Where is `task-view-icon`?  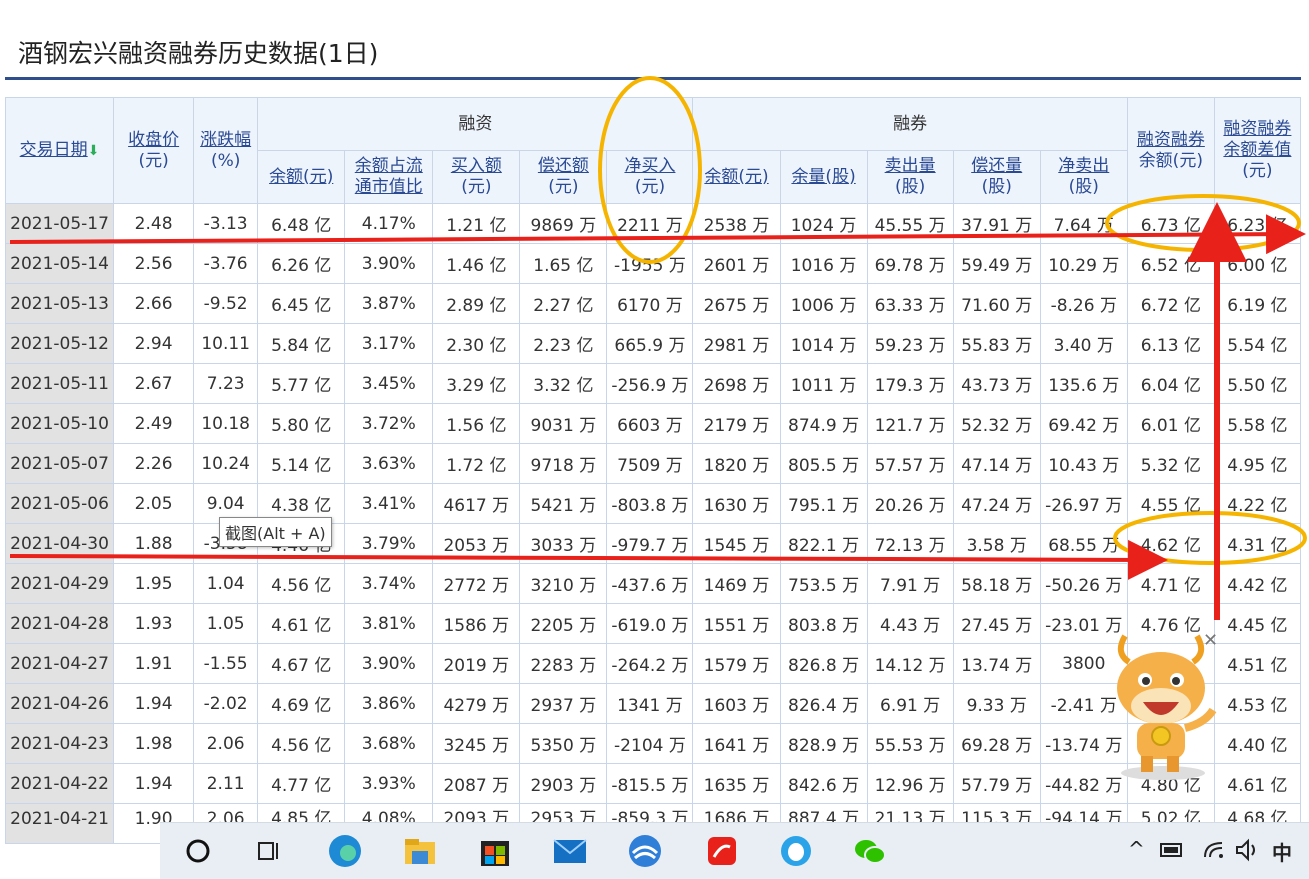 task-view-icon is located at coordinates (268, 851).